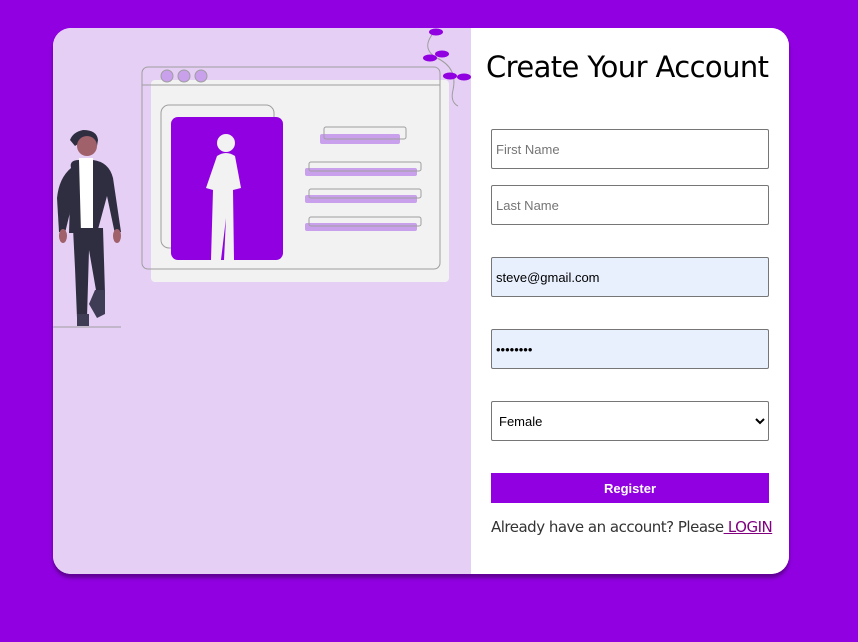  What do you see at coordinates (607, 527) in the screenshot?
I see `login-prompt-text: Already have an account? Please` at bounding box center [607, 527].